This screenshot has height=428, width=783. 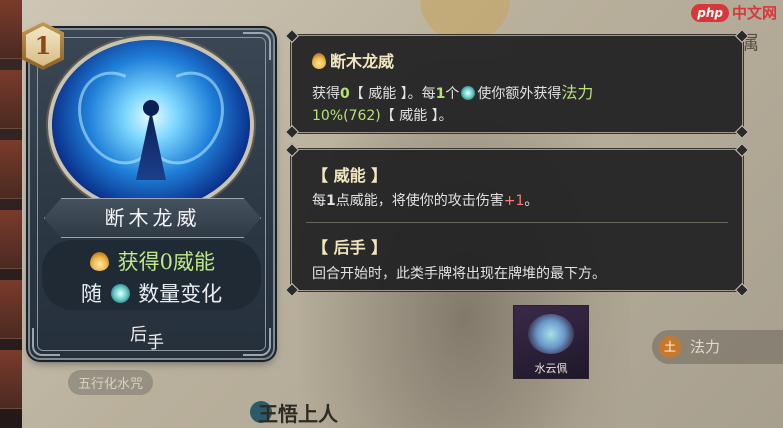 I want to click on card-title-banner: 断木龙威, so click(x=152, y=218).